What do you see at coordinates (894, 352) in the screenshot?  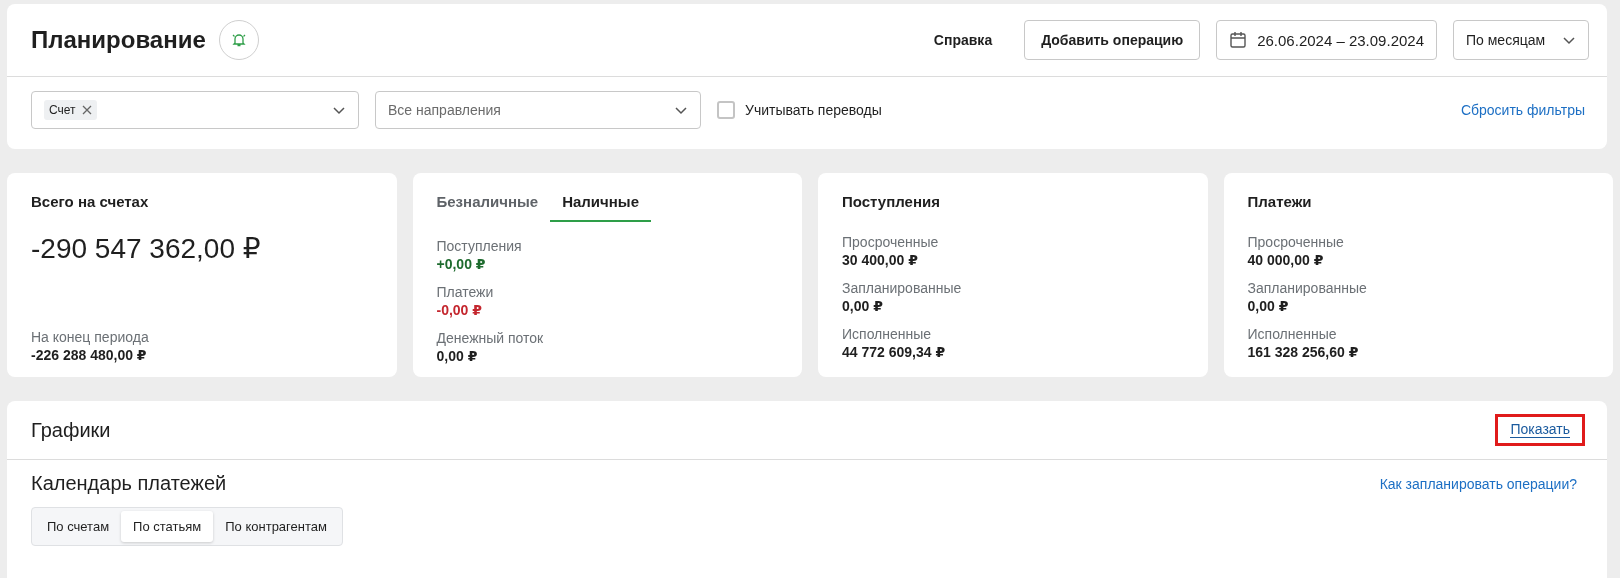 I see `stat-value: 44 772 609,34 ₽` at bounding box center [894, 352].